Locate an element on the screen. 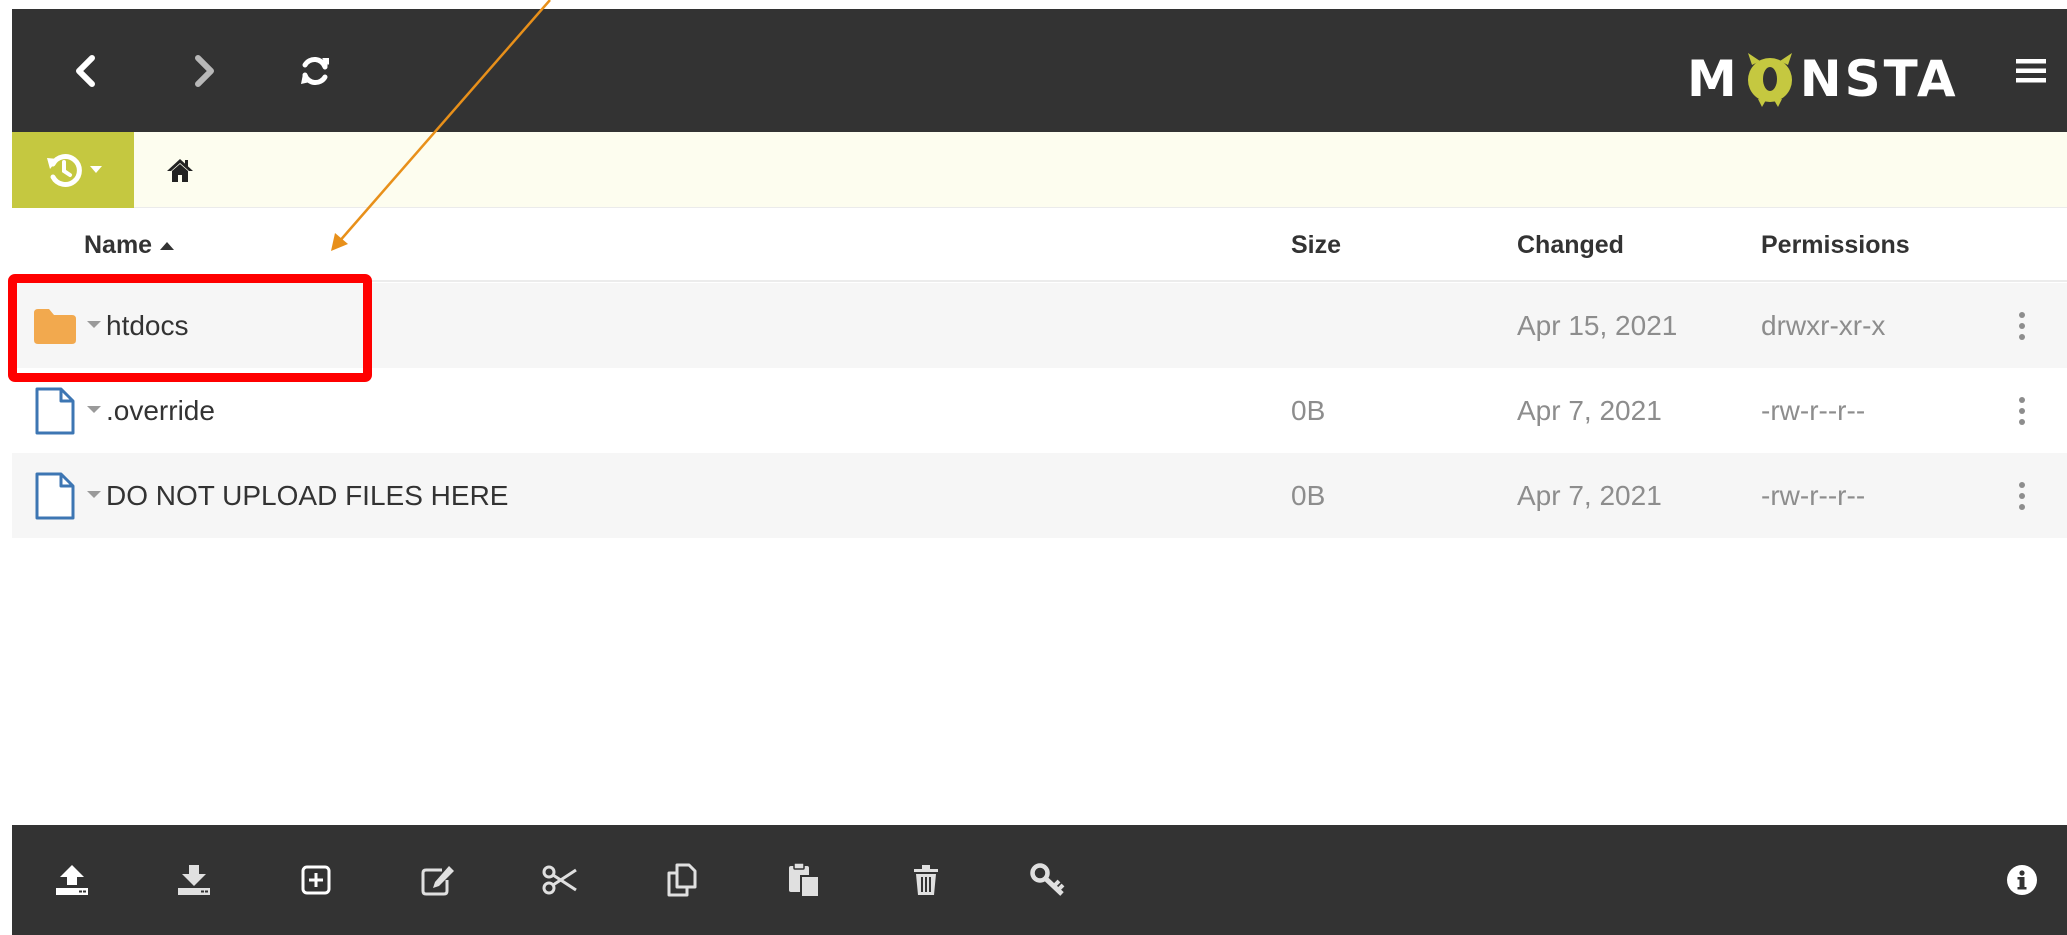 Image resolution: width=2067 pixels, height=935 pixels. top-toolbar: M NSTA is located at coordinates (1039, 70).